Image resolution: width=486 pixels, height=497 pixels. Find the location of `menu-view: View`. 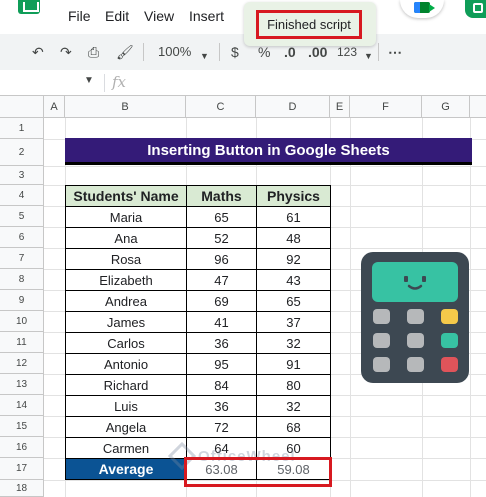

menu-view: View is located at coordinates (159, 16).